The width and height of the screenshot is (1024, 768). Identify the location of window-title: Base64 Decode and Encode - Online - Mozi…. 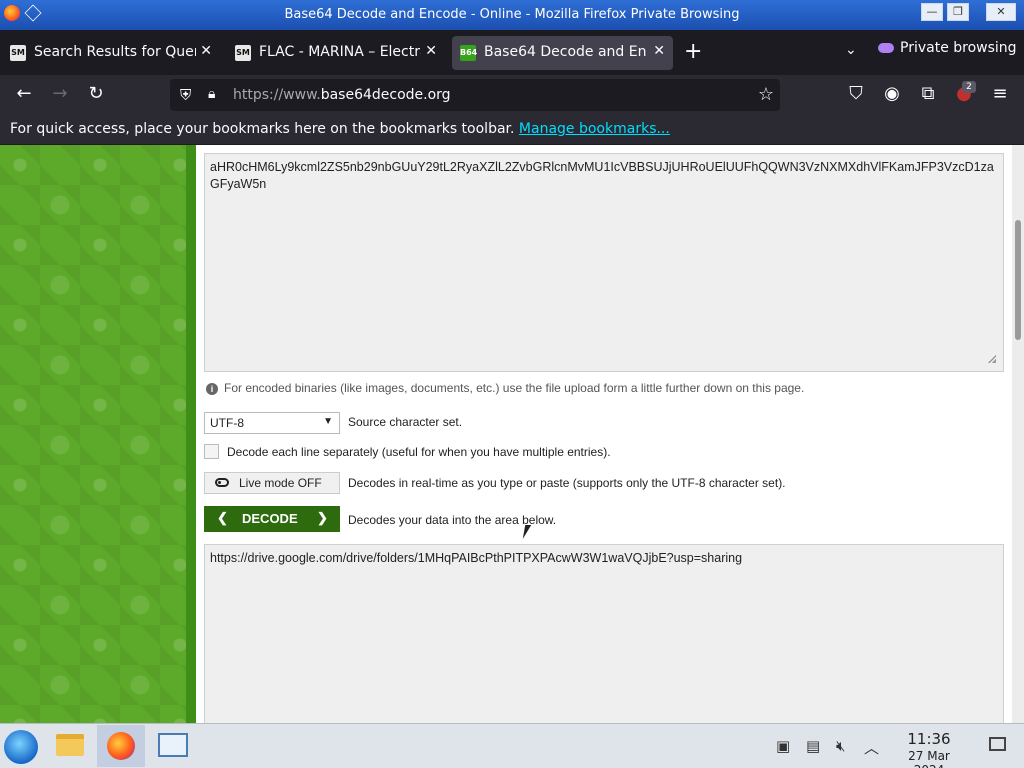
(512, 14).